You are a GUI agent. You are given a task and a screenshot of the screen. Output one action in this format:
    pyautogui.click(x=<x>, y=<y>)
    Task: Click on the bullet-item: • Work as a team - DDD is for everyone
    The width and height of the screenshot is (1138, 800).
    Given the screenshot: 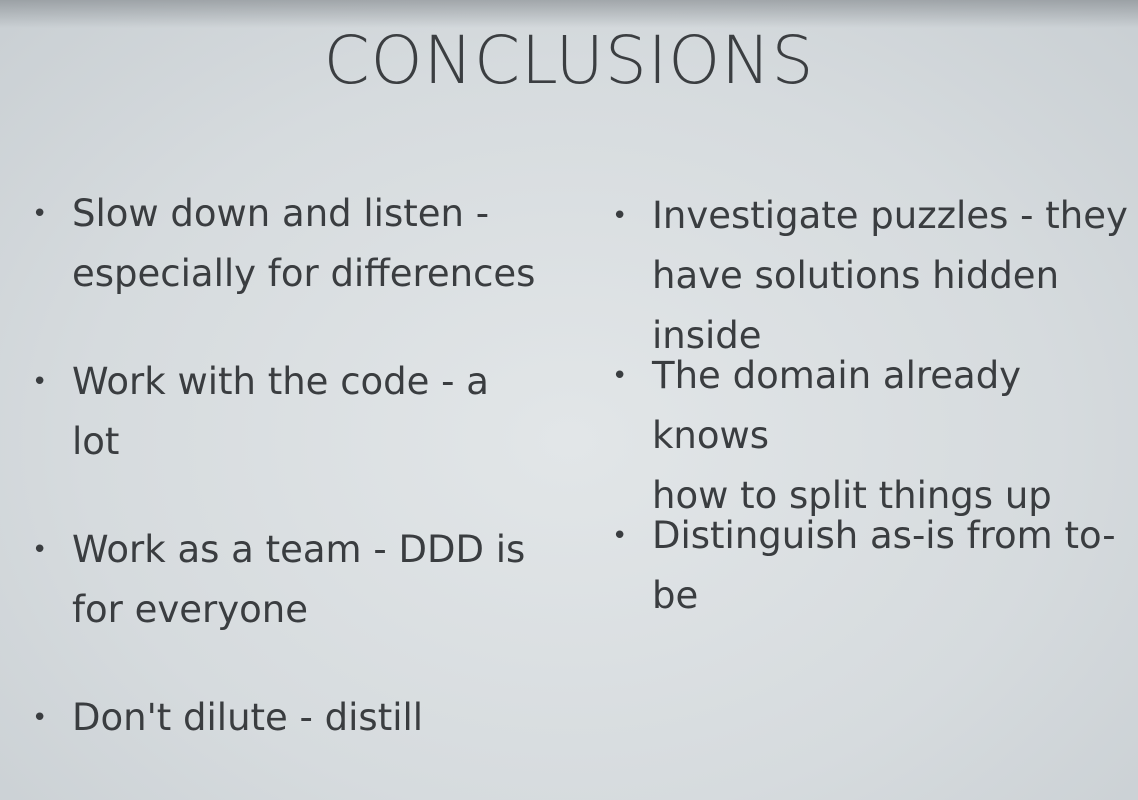 What is the action you would take?
    pyautogui.click(x=302, y=580)
    